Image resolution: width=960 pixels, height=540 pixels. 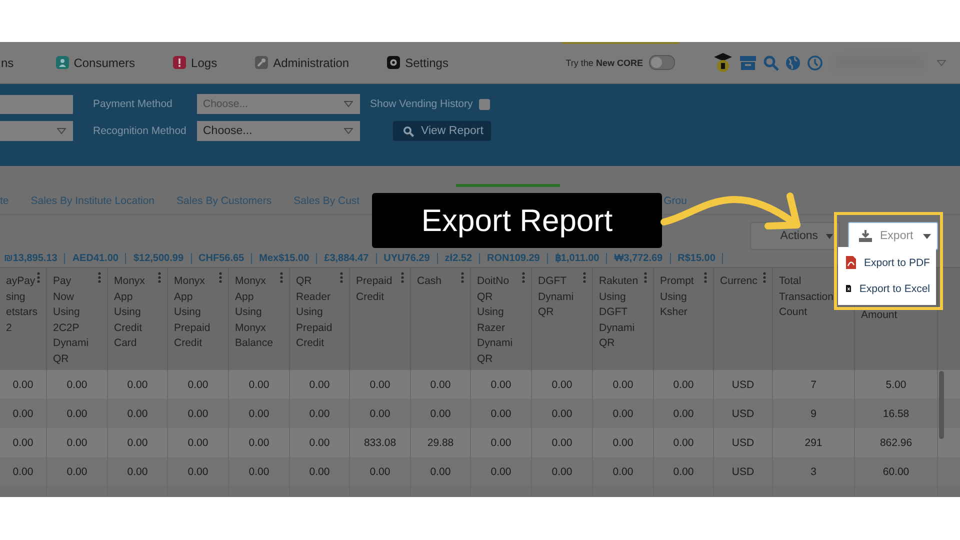 I want to click on report-tab: Sales By Institute Location, so click(x=92, y=199).